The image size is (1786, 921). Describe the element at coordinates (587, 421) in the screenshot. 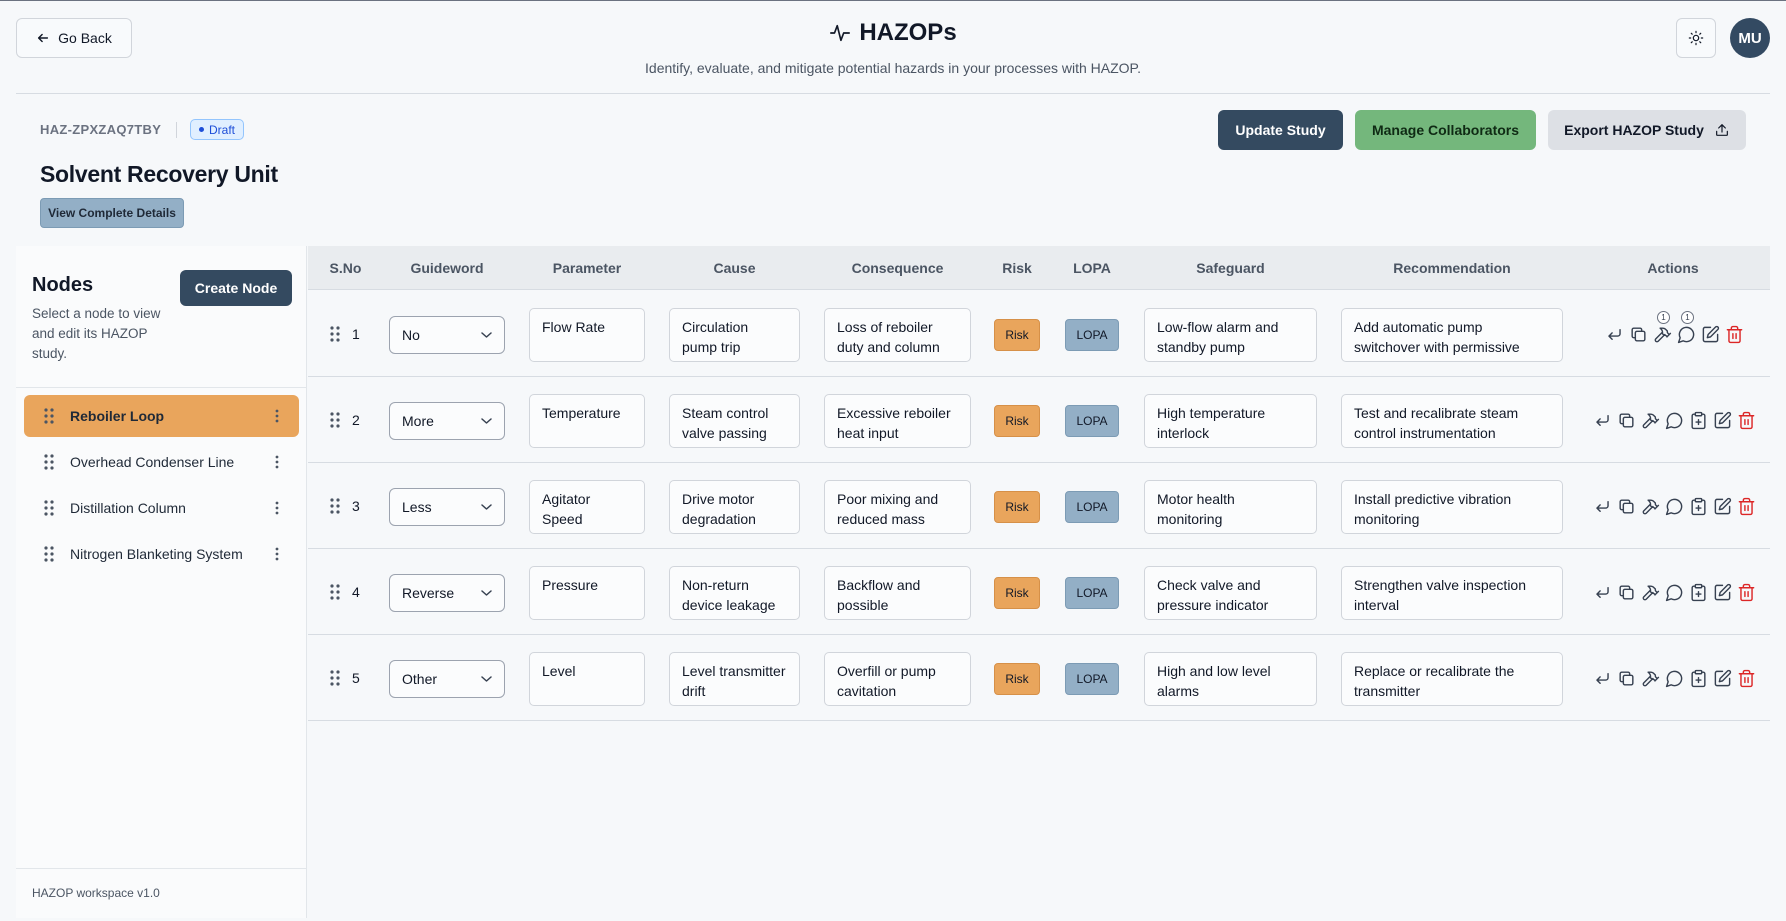

I see `parameter-field: Temperature` at that location.